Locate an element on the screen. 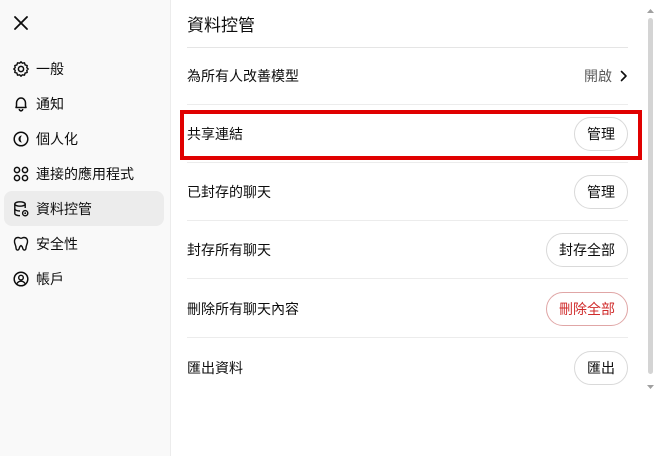 The width and height of the screenshot is (656, 456). row-delete-all: 刪除所有聊天內容 刪除全部 is located at coordinates (407, 309).